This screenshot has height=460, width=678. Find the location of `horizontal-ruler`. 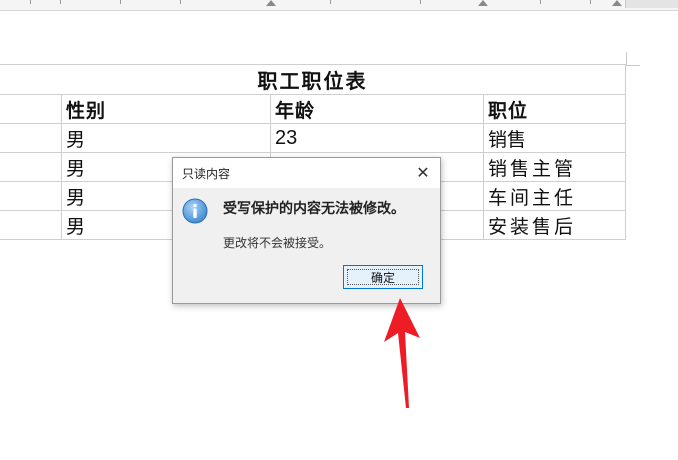

horizontal-ruler is located at coordinates (339, 5).